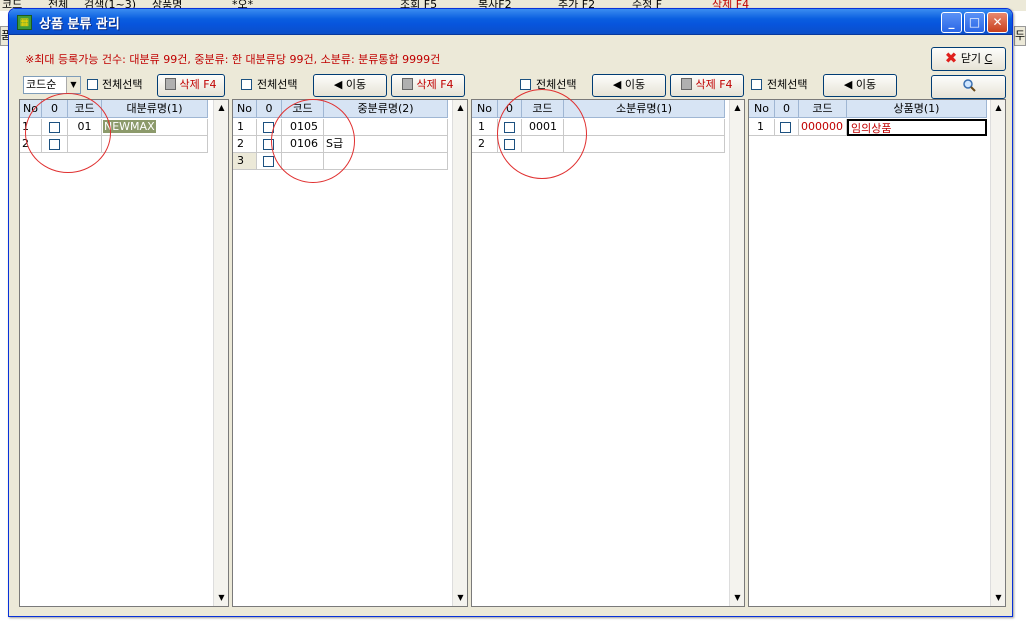  I want to click on bg-right-tab: 두, so click(1020, 36).